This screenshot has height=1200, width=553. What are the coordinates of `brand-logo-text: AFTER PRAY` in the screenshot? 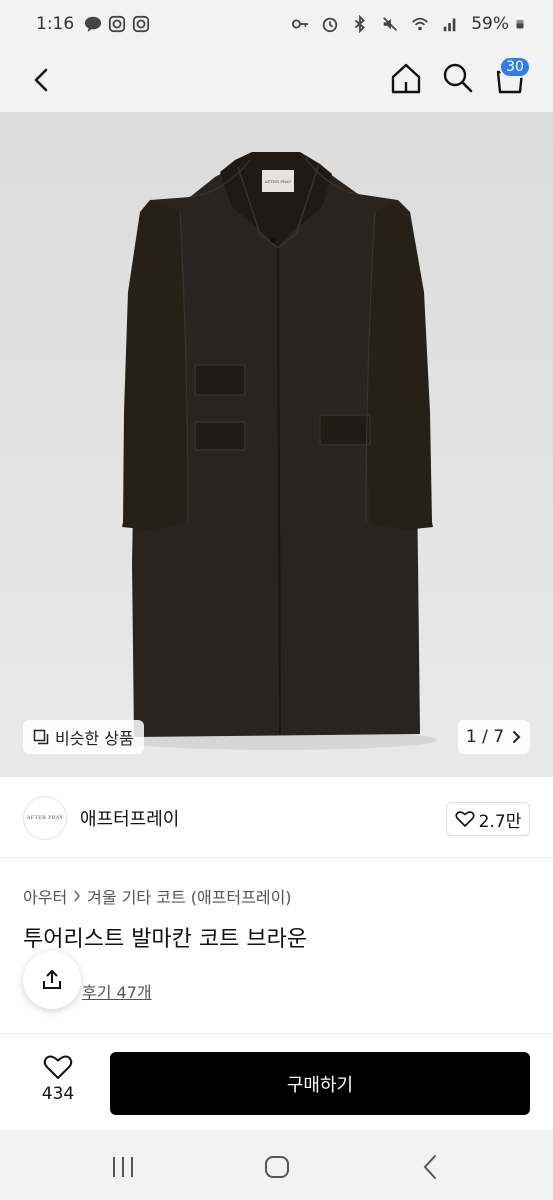 It's located at (45, 818).